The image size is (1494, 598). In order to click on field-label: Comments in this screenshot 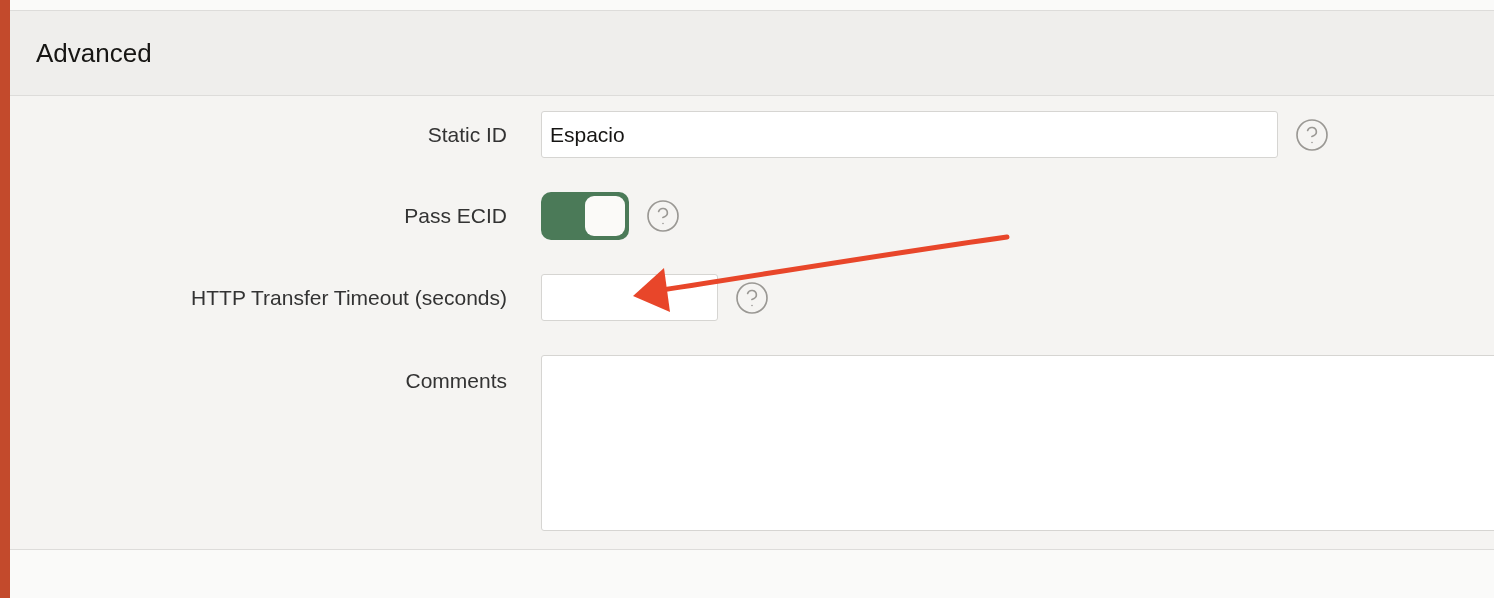, I will do `click(456, 381)`.